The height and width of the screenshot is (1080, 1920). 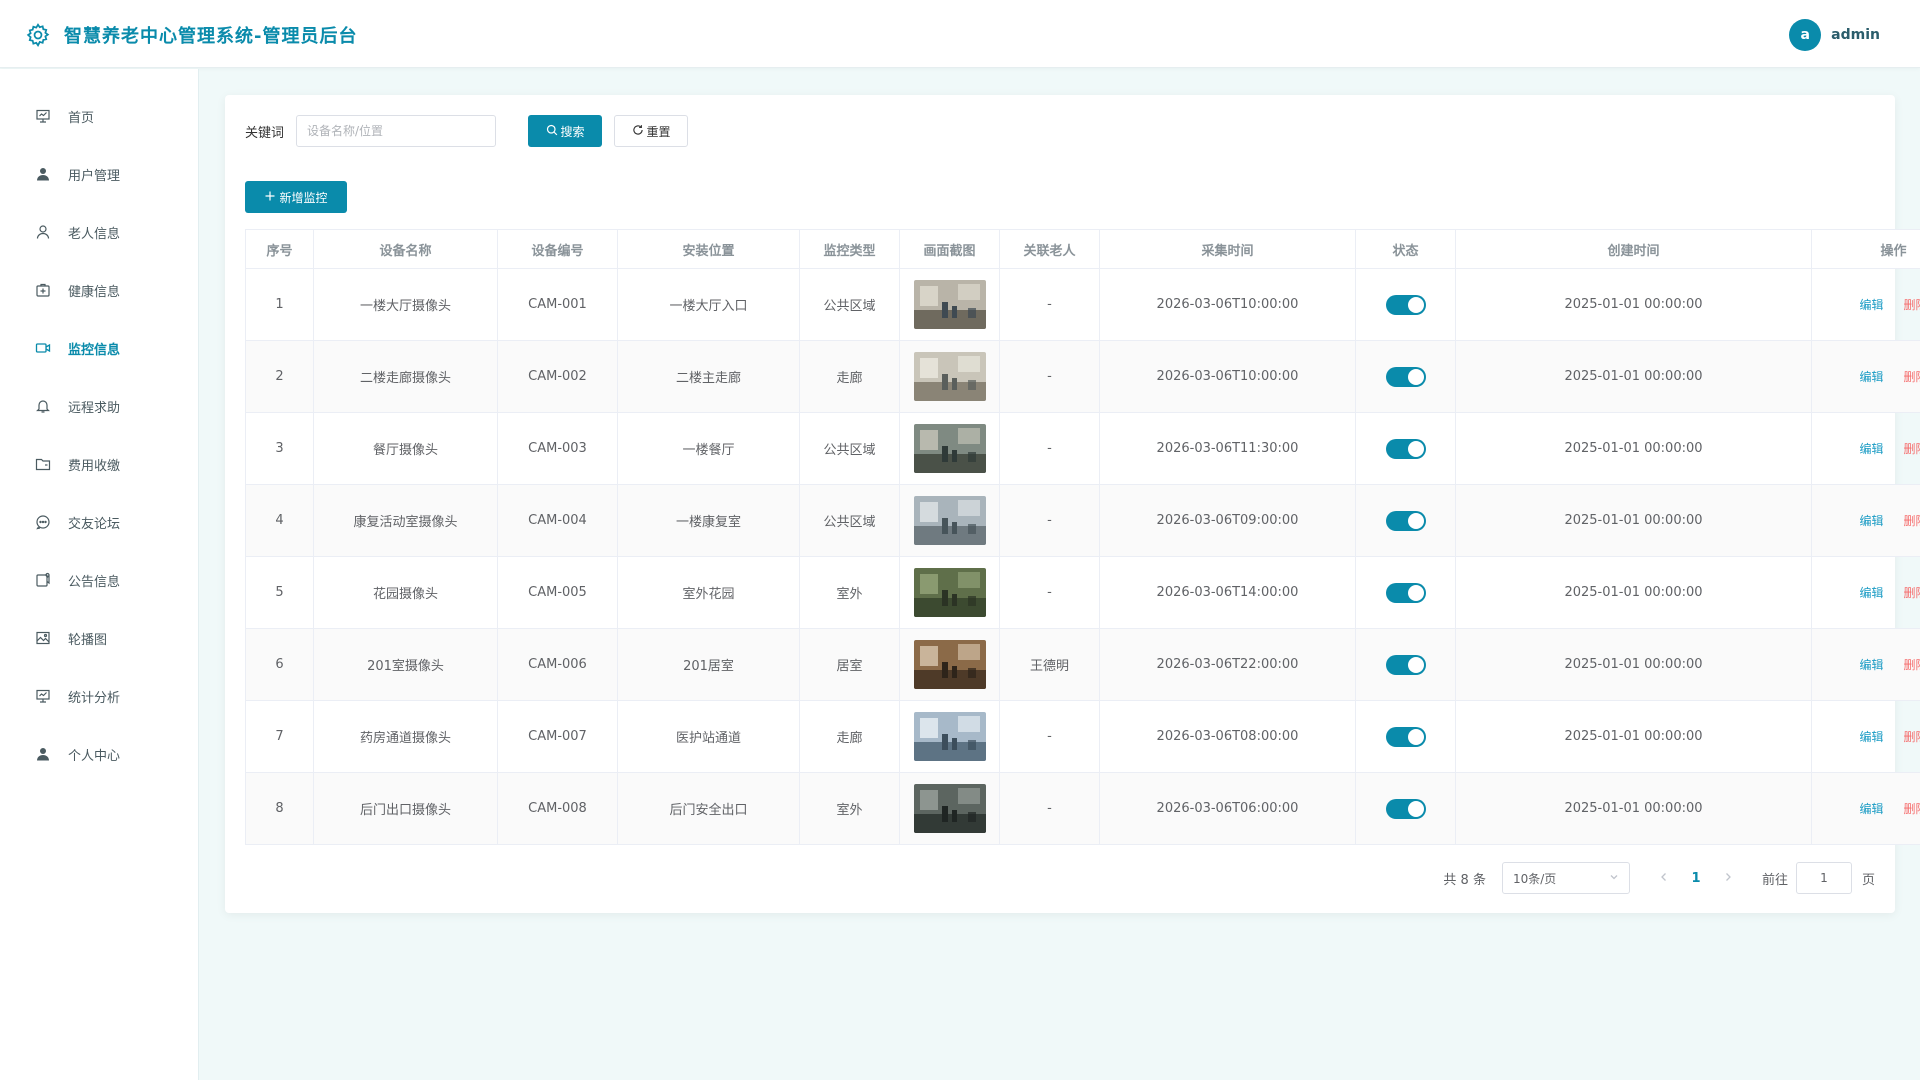 I want to click on cell-collect: 2026-03-06T08:00:00, so click(x=1227, y=736).